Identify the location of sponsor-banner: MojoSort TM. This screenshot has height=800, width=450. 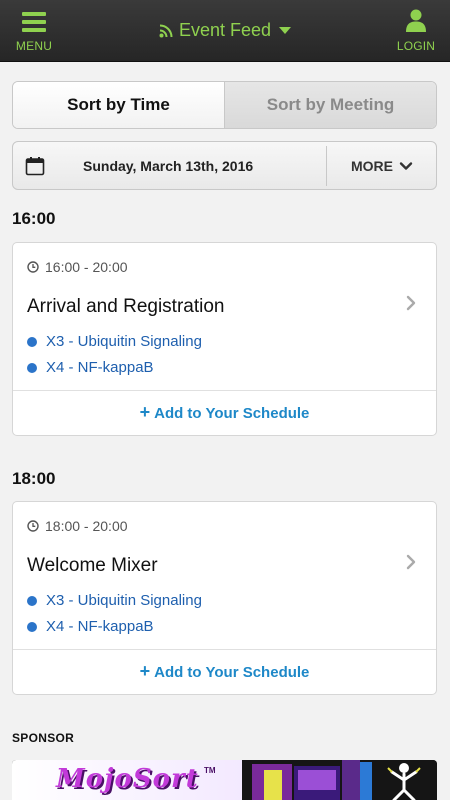
(224, 780).